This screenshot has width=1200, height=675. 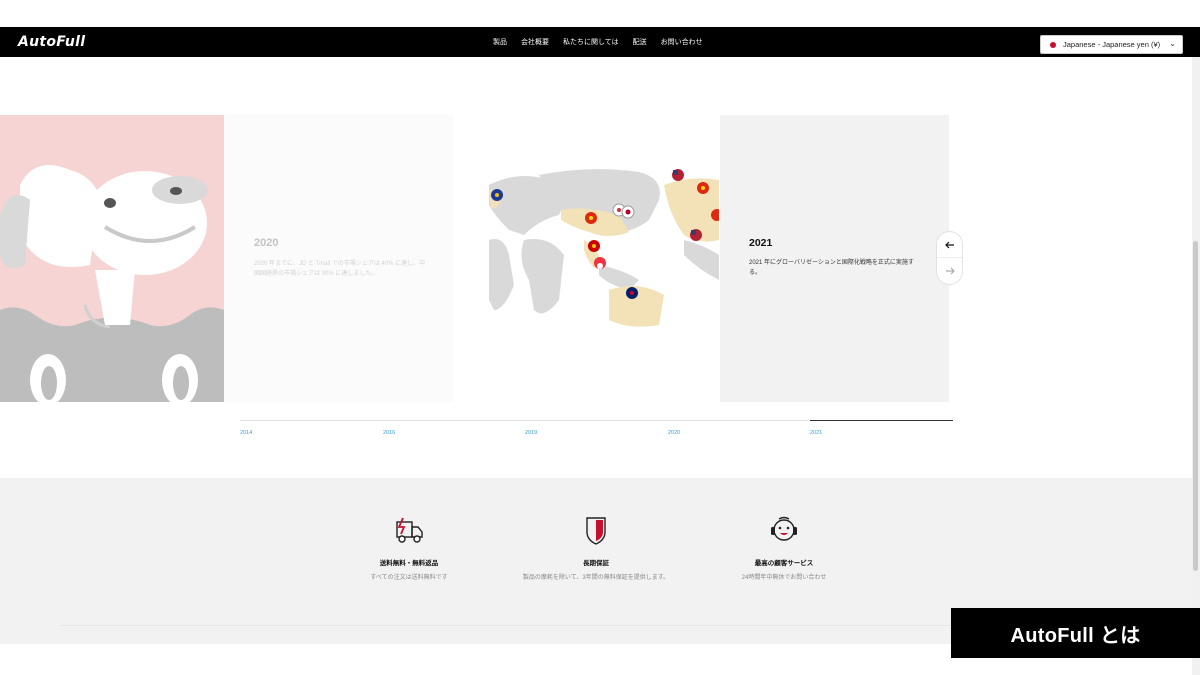 I want to click on timeline-active-indicator, so click(x=881, y=420).